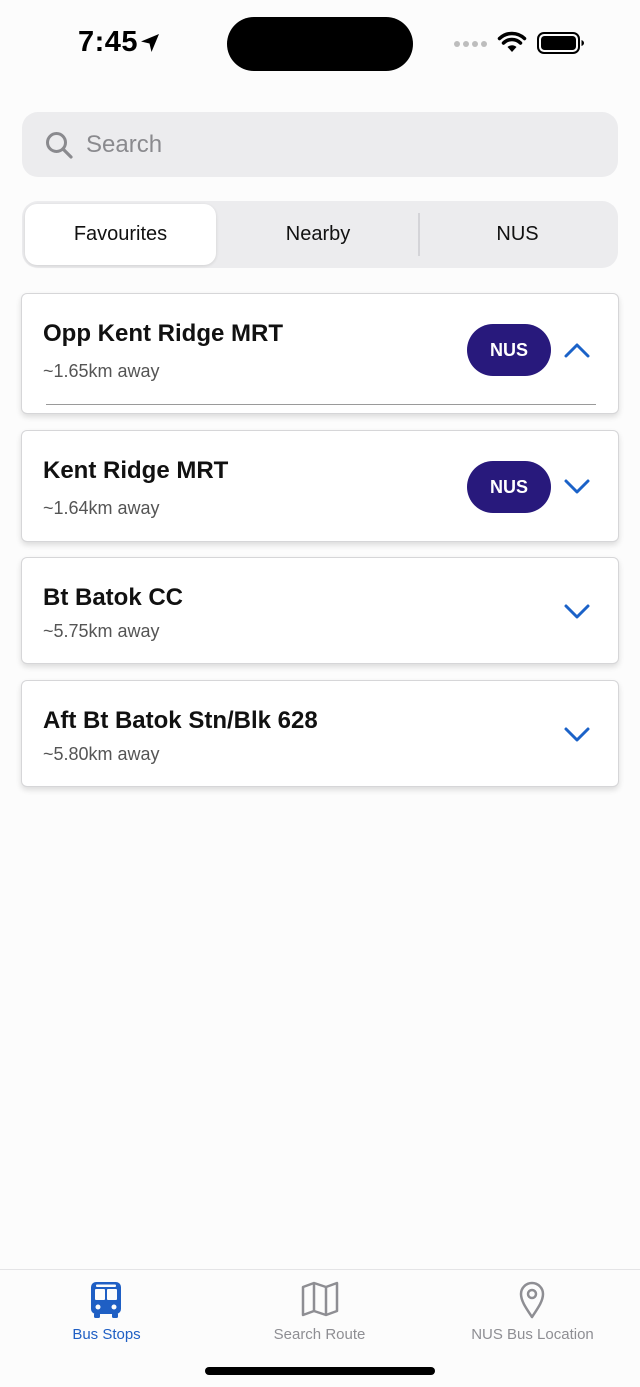 The height and width of the screenshot is (1387, 640). I want to click on search-icon, so click(59, 145).